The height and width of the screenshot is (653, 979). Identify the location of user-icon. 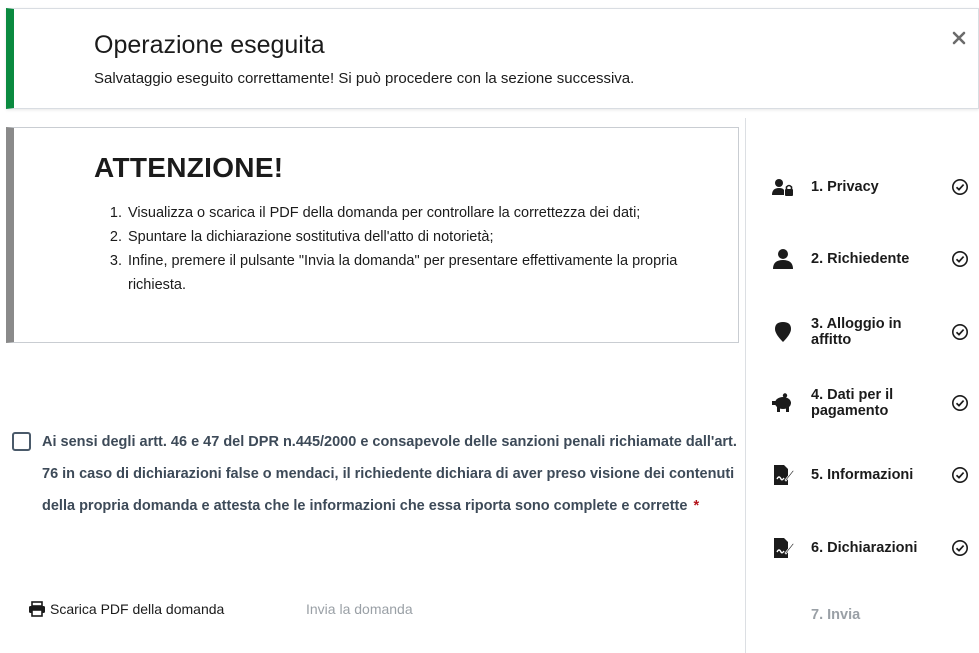
(783, 259).